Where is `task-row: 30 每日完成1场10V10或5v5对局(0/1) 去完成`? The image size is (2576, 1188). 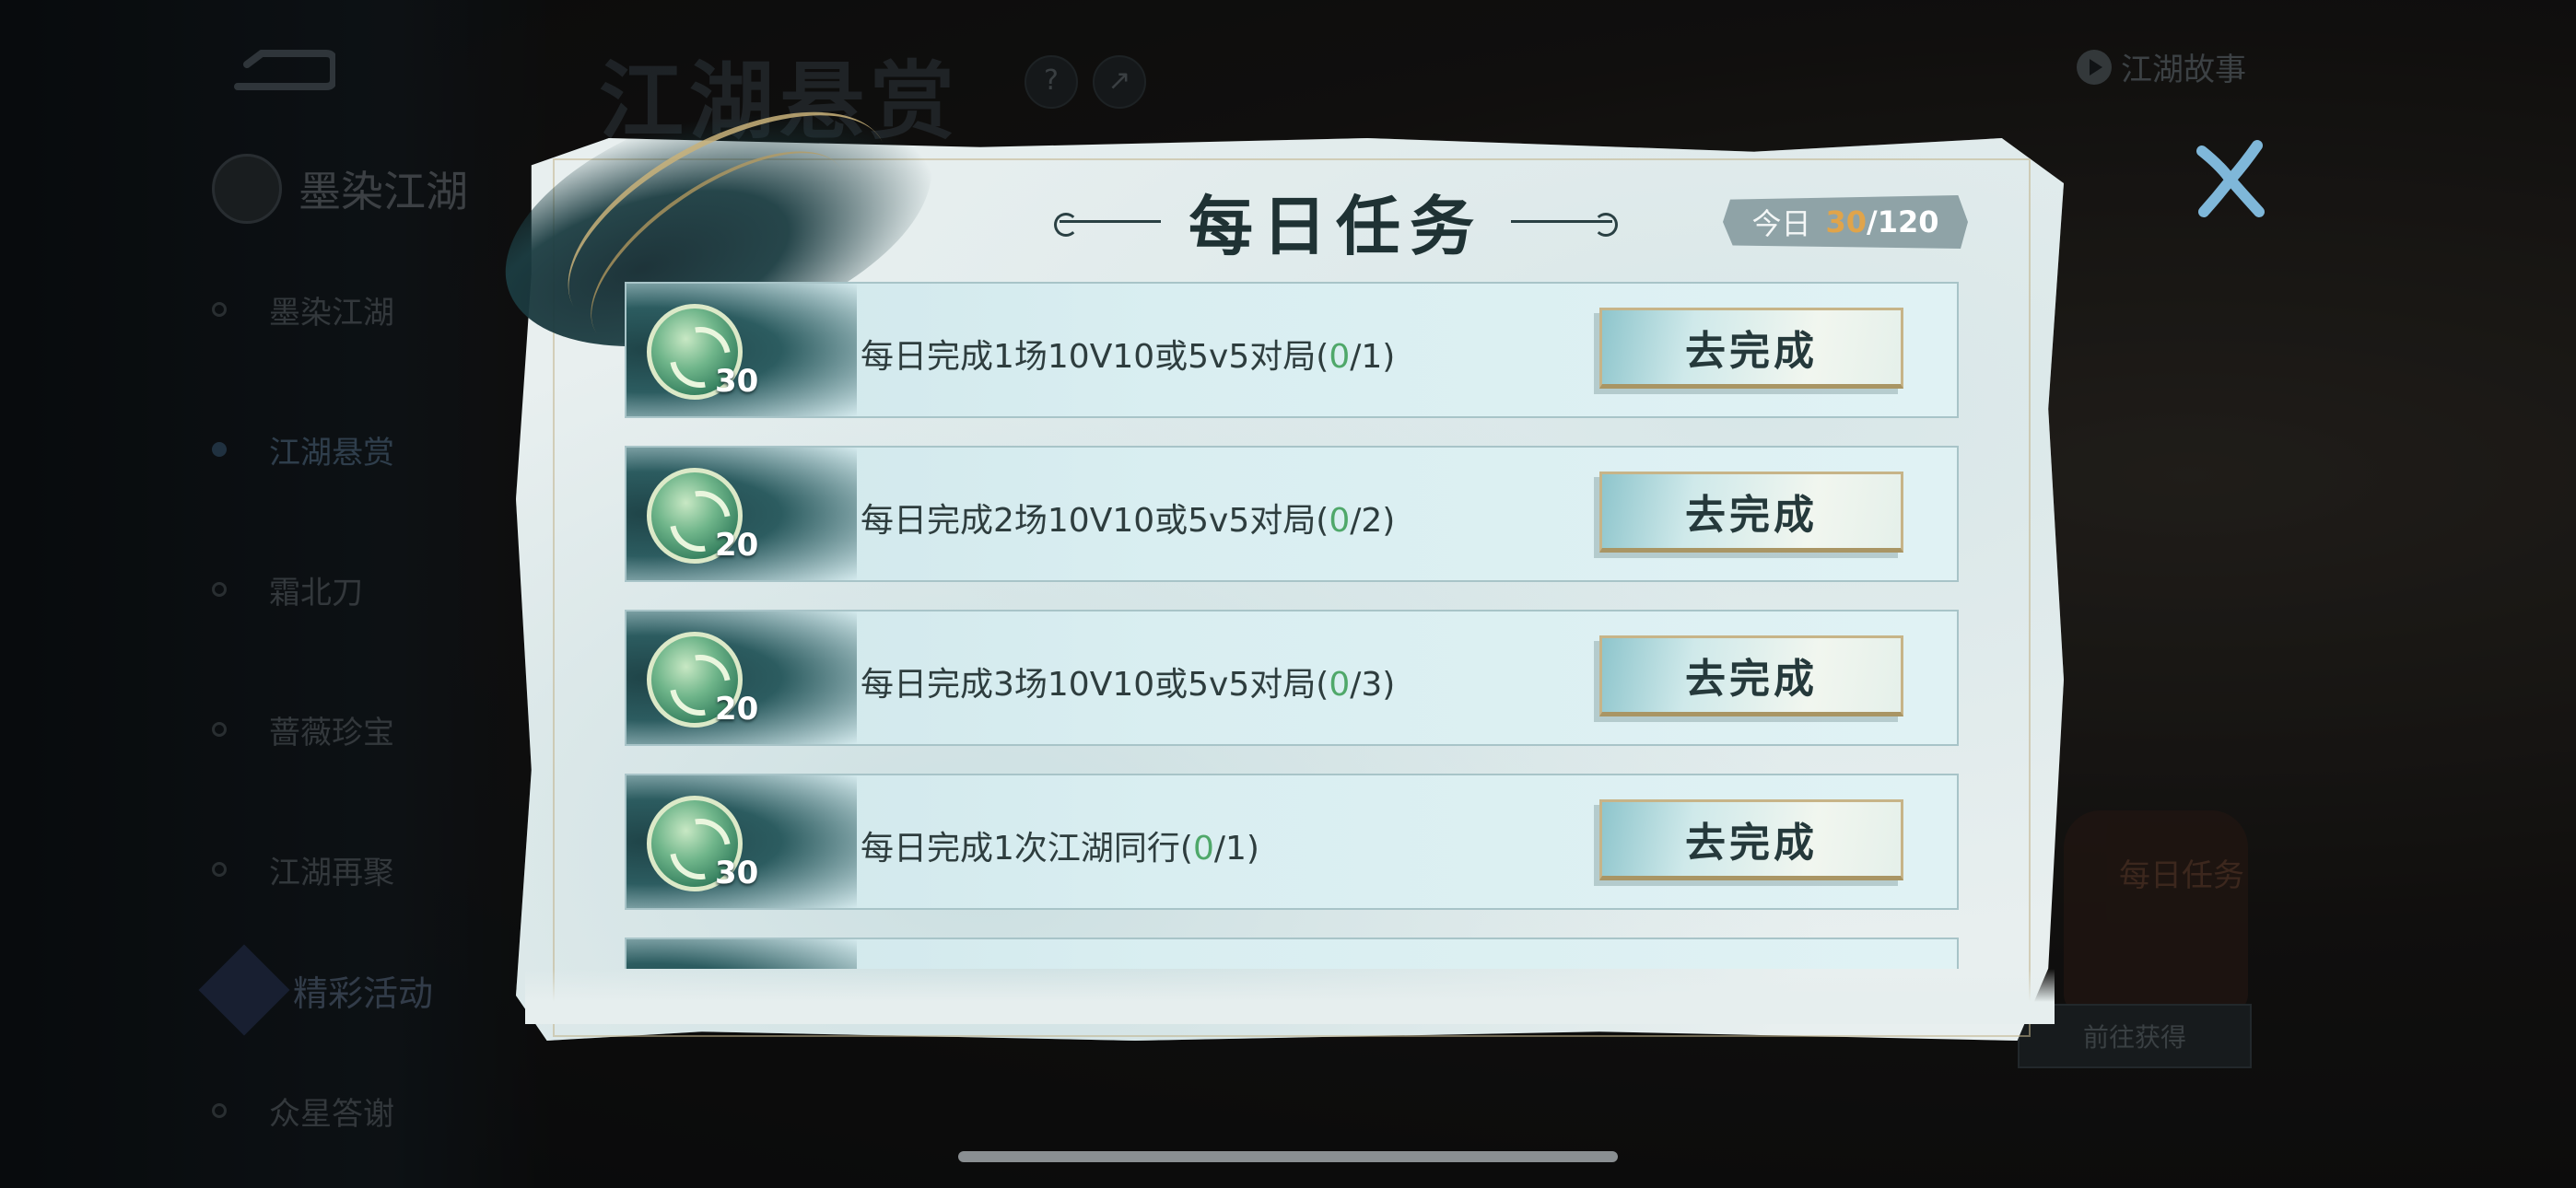 task-row: 30 每日完成1场10V10或5v5对局(0/1) 去完成 is located at coordinates (1292, 350).